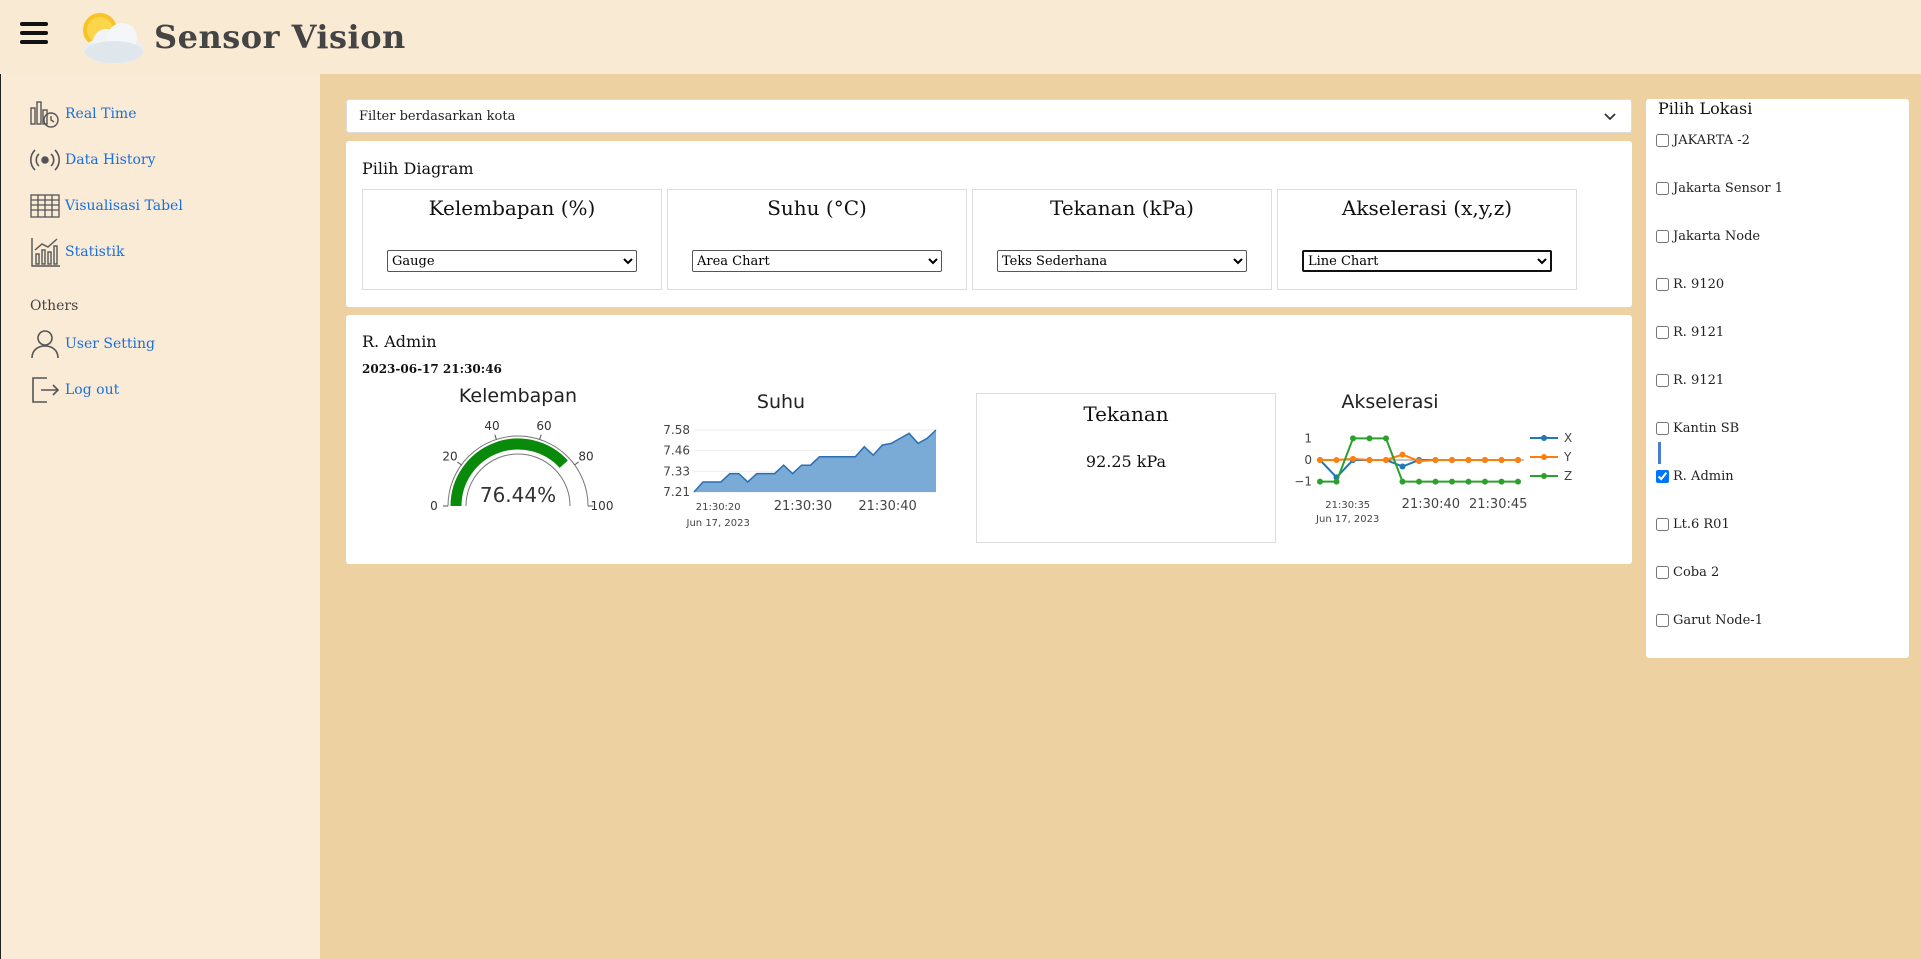  Describe the element at coordinates (110, 160) in the screenshot. I see `sidebar-item-label: Data History` at that location.